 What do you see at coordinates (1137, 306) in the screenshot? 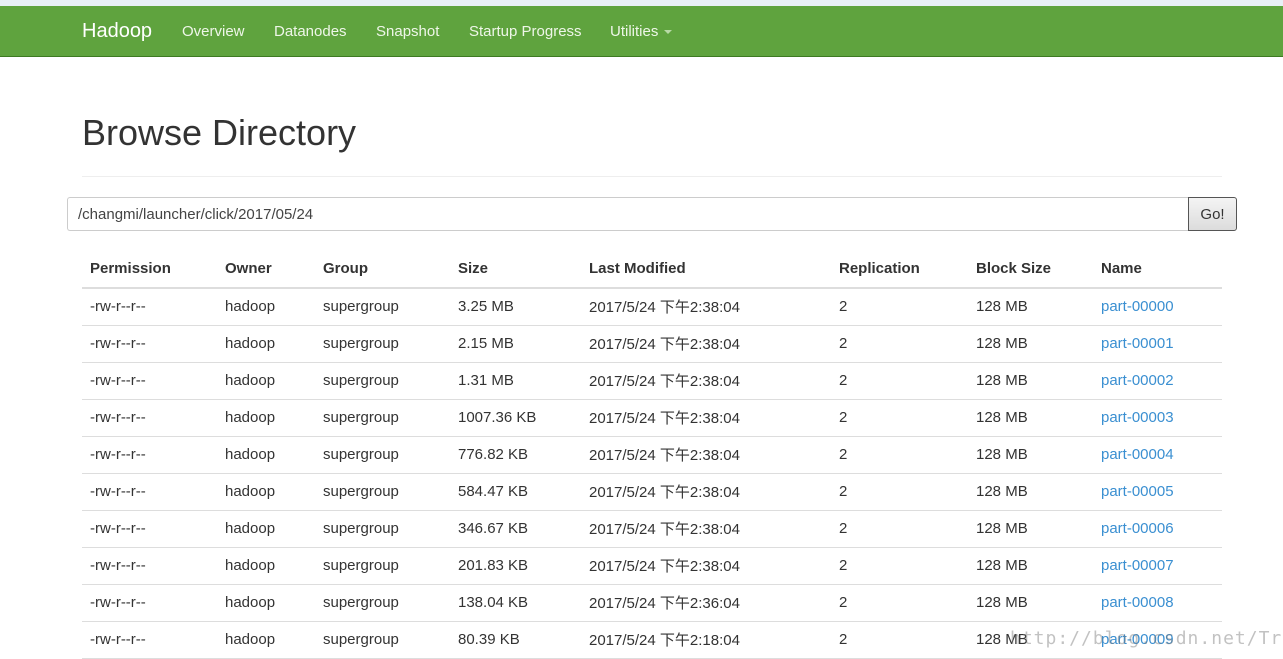
I see `file-name-link: part-00000` at bounding box center [1137, 306].